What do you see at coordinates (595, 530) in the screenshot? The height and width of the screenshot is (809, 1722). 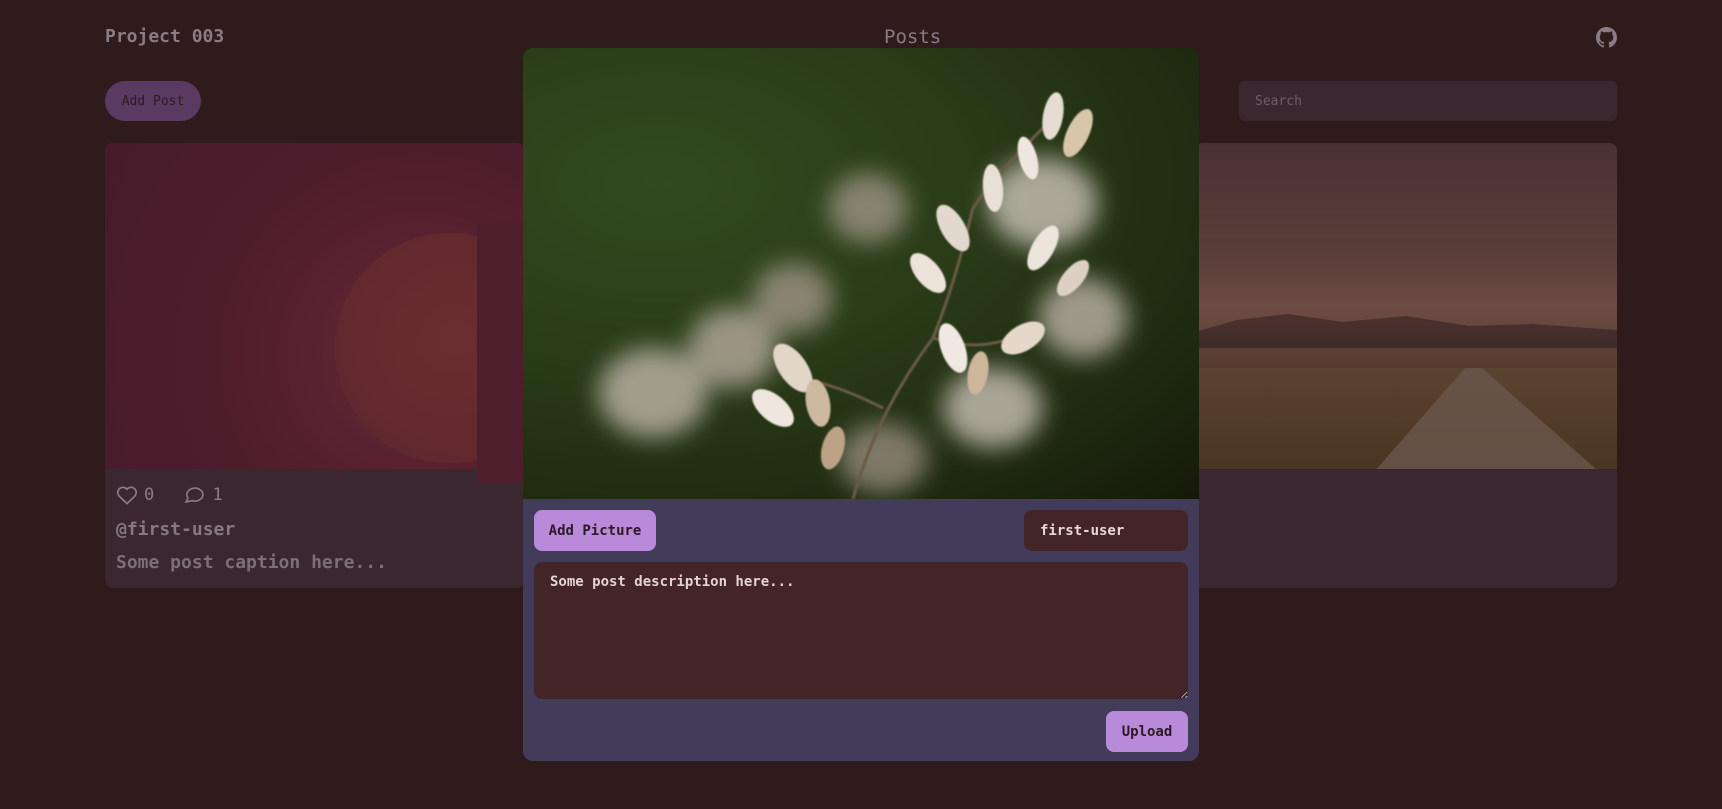 I see `add-picture-button: Add Picture` at bounding box center [595, 530].